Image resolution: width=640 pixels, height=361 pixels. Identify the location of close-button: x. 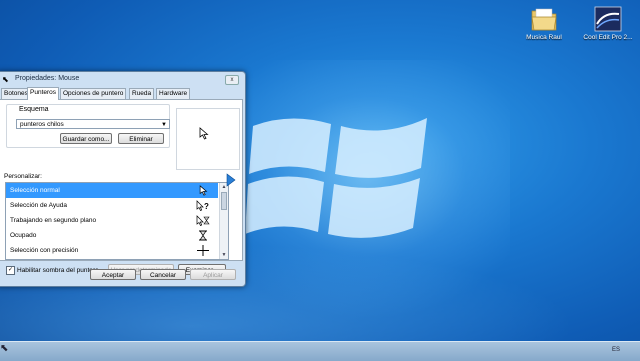
(232, 80).